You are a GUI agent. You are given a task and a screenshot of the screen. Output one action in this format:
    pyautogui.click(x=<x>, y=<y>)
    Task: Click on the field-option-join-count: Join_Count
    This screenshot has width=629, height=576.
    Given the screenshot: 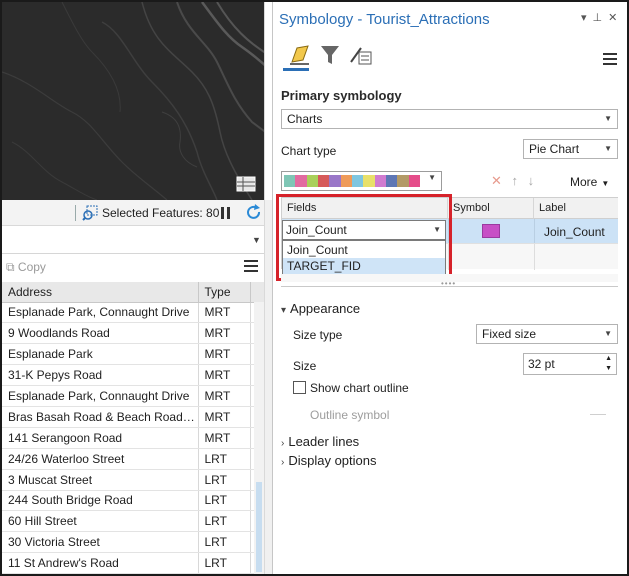 What is the action you would take?
    pyautogui.click(x=364, y=250)
    